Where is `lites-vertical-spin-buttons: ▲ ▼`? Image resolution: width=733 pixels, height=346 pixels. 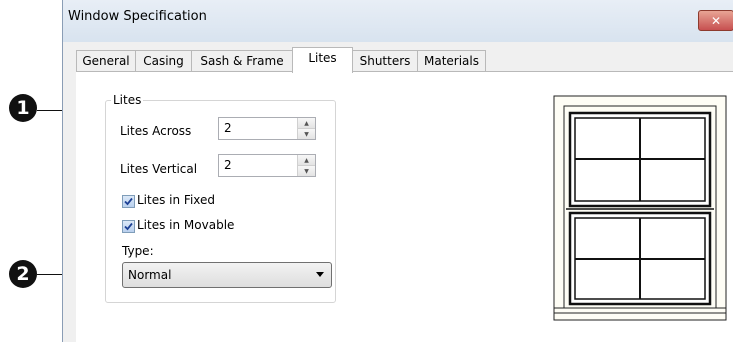
lites-vertical-spin-buttons: ▲ ▼ is located at coordinates (306, 165).